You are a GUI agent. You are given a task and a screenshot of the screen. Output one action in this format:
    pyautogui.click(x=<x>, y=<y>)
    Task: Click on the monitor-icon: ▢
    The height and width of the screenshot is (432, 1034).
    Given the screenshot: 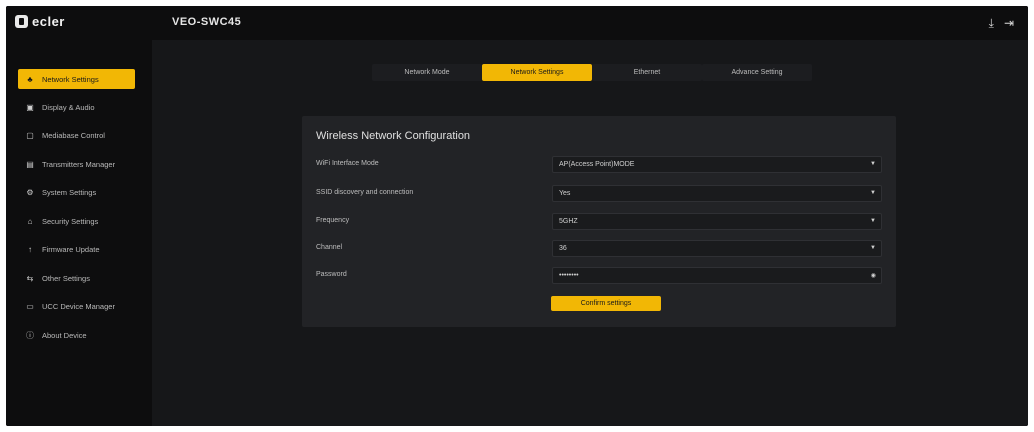 What is the action you would take?
    pyautogui.click(x=30, y=135)
    